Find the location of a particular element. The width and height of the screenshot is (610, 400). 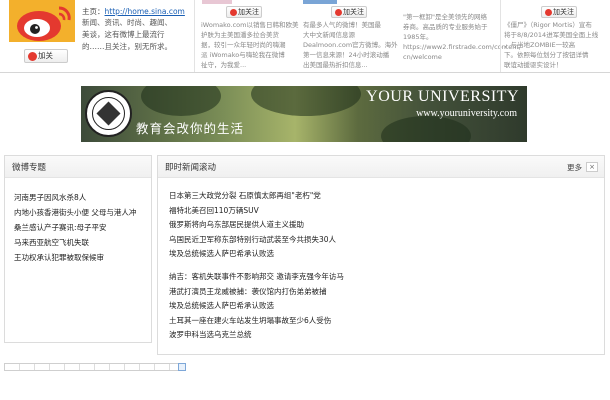

promo-line: Dealmoon.com官方微博。海外 is located at coordinates (350, 45).